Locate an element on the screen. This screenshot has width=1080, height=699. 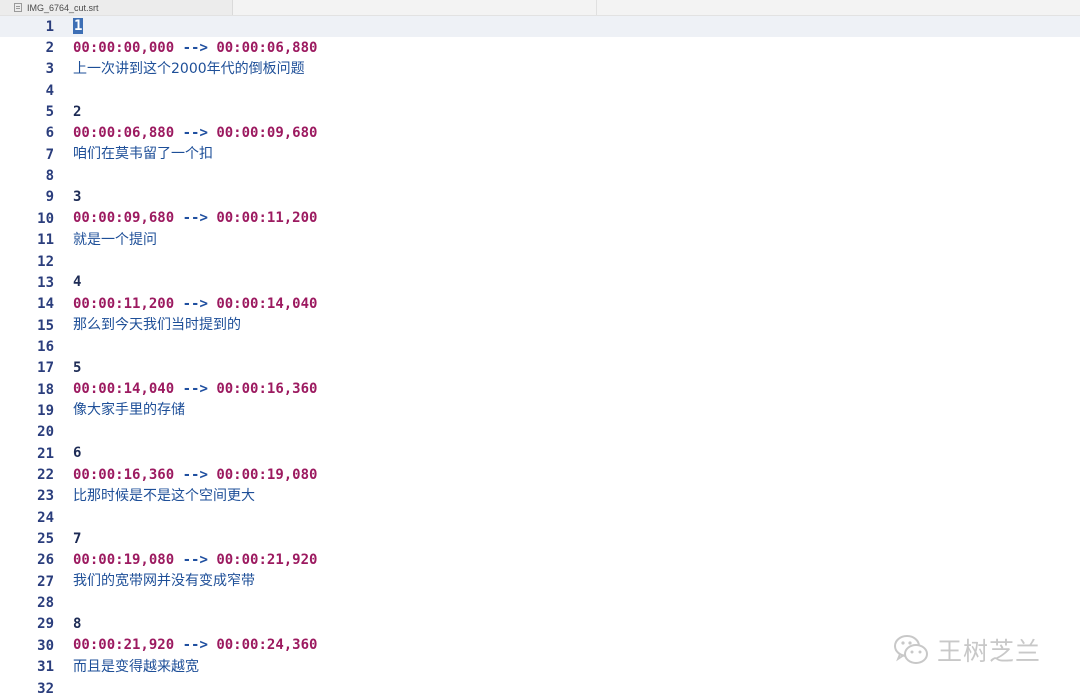
cue-index: 3 is located at coordinates (77, 196).